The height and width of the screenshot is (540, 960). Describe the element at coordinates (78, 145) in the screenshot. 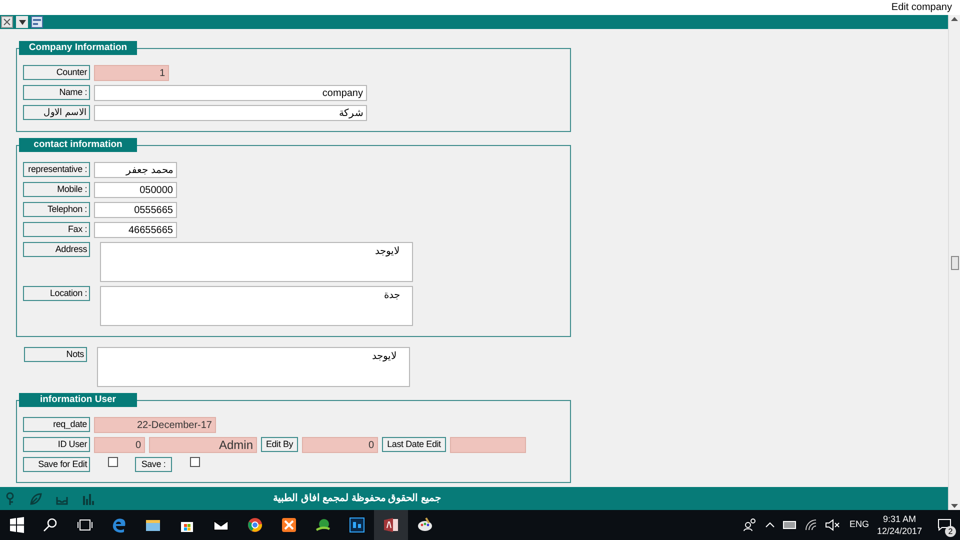

I see `group-title: contact information` at that location.